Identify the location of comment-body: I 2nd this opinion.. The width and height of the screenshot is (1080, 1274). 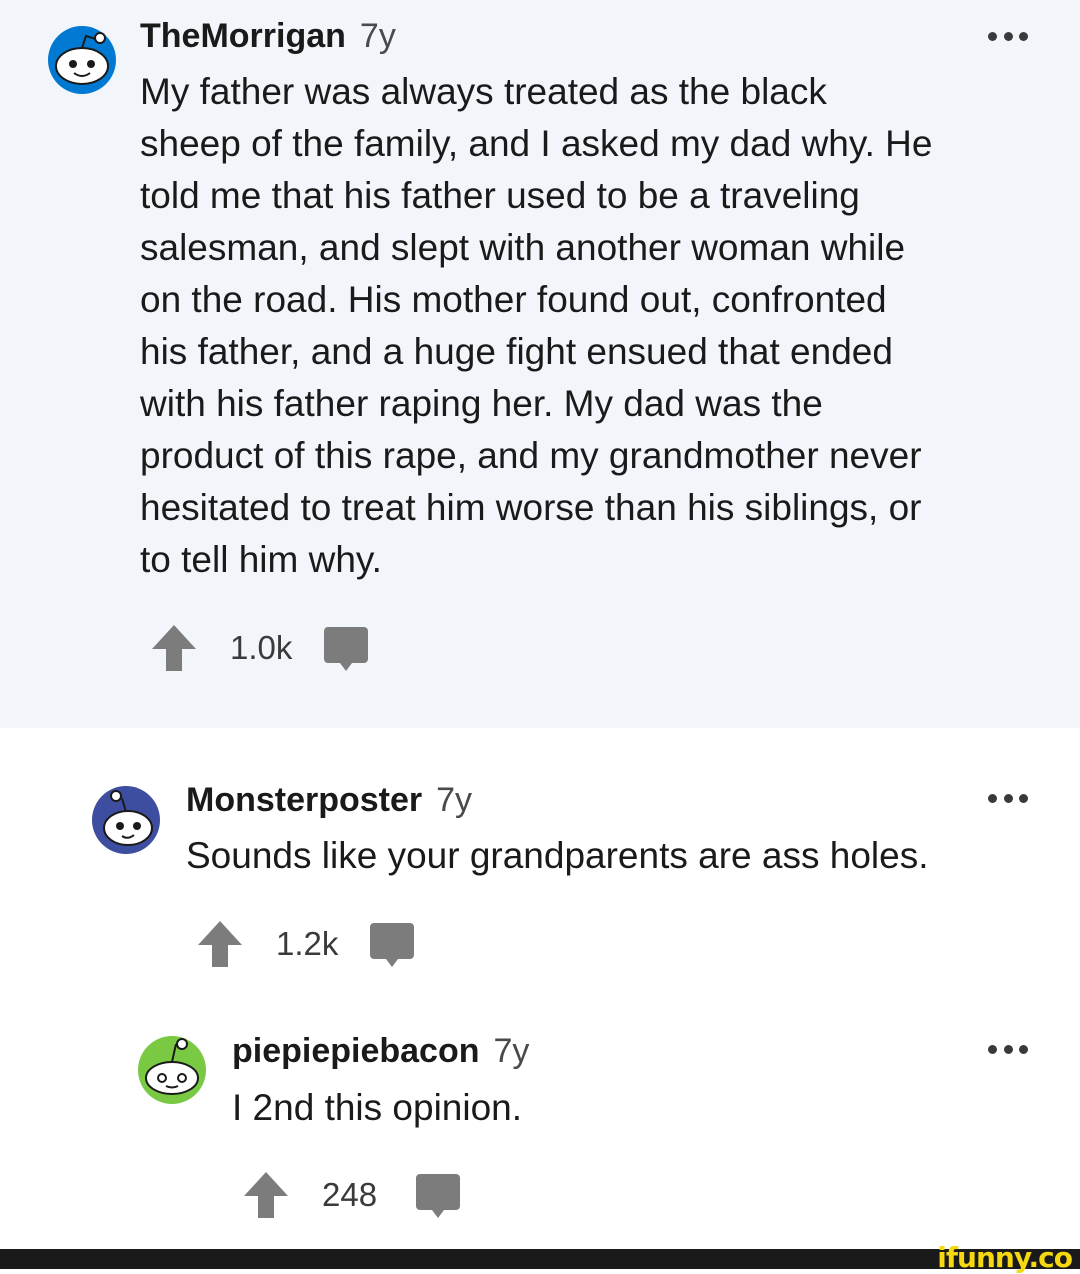
(377, 1107).